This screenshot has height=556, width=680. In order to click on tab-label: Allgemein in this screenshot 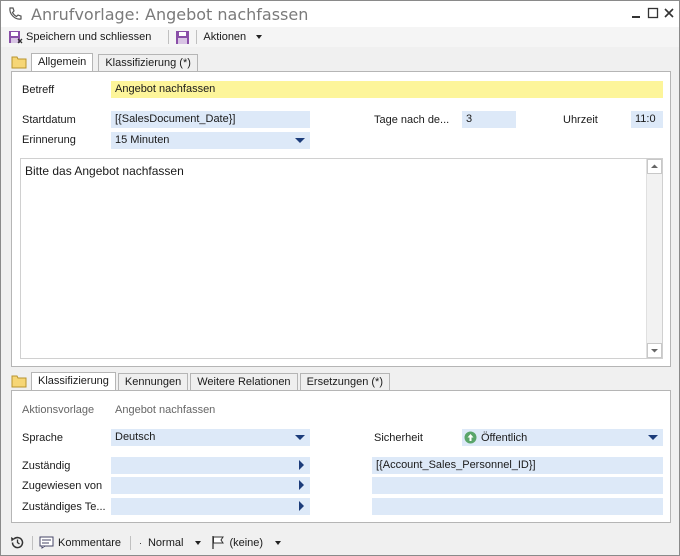, I will do `click(62, 62)`.